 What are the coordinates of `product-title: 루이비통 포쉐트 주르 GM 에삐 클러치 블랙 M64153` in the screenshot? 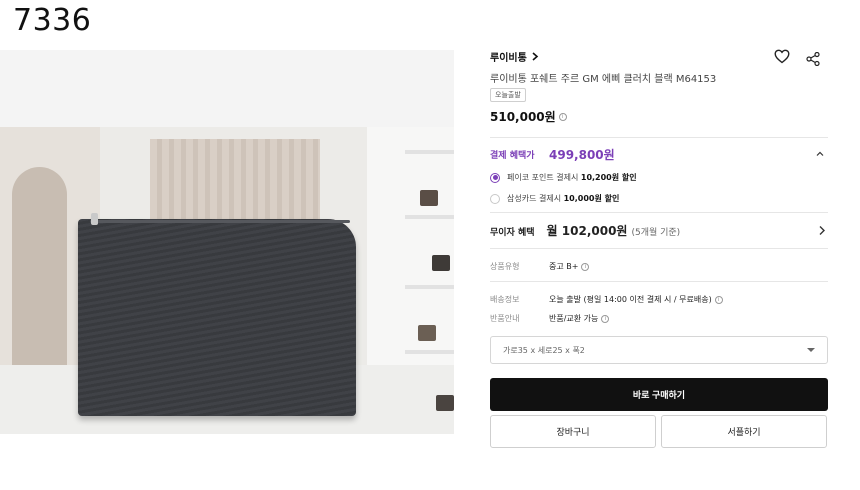 It's located at (603, 79).